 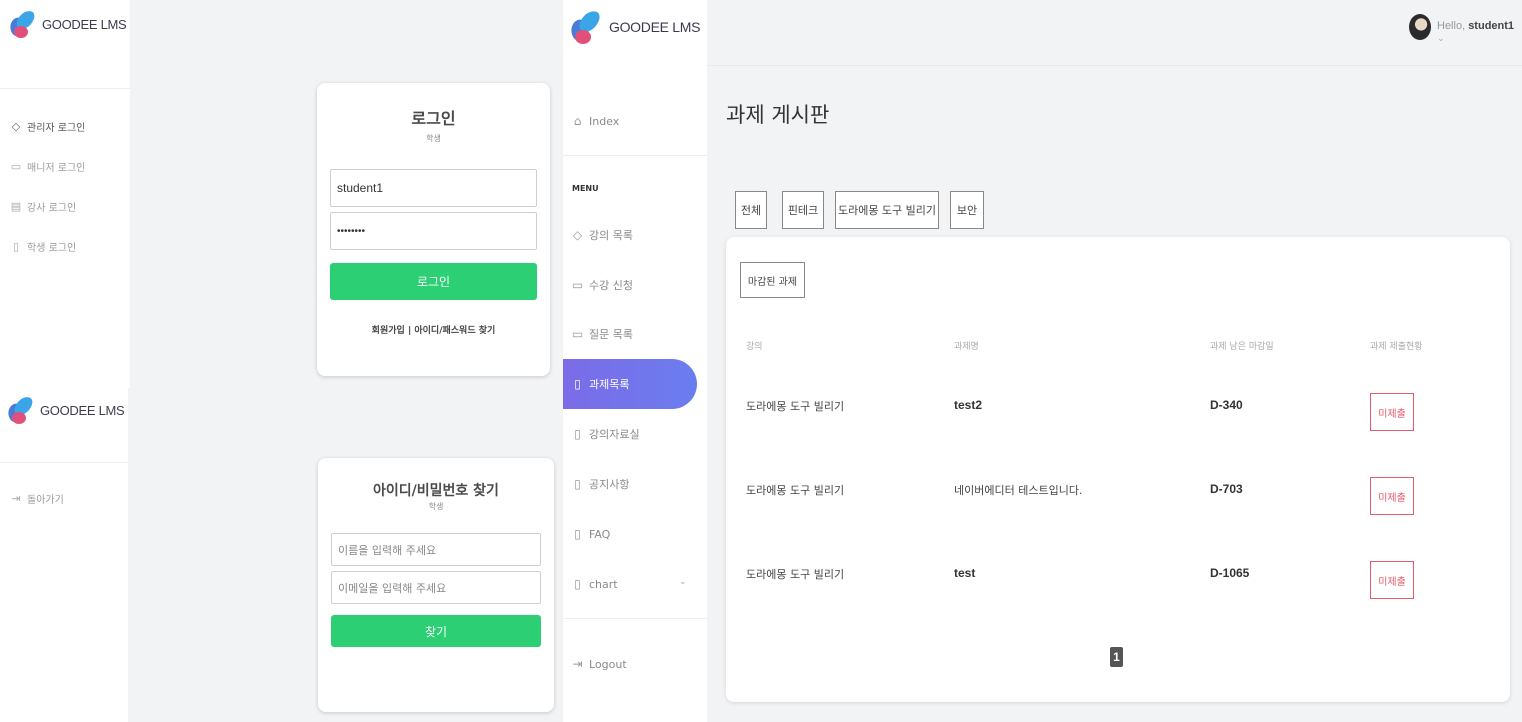 What do you see at coordinates (577, 664) in the screenshot?
I see `logout-icon: ⇥` at bounding box center [577, 664].